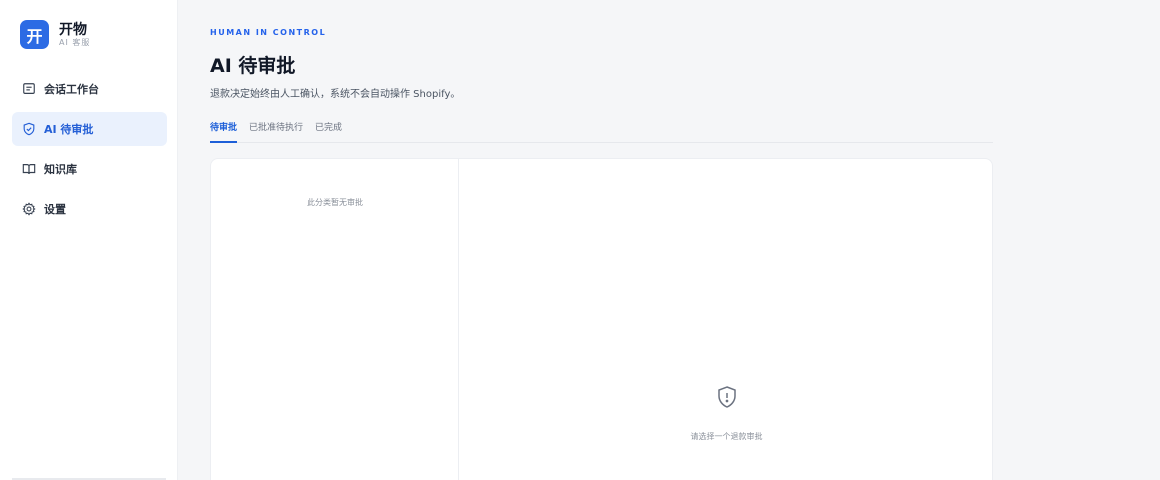  I want to click on brand: 开 开物 AI 客服, so click(55, 34).